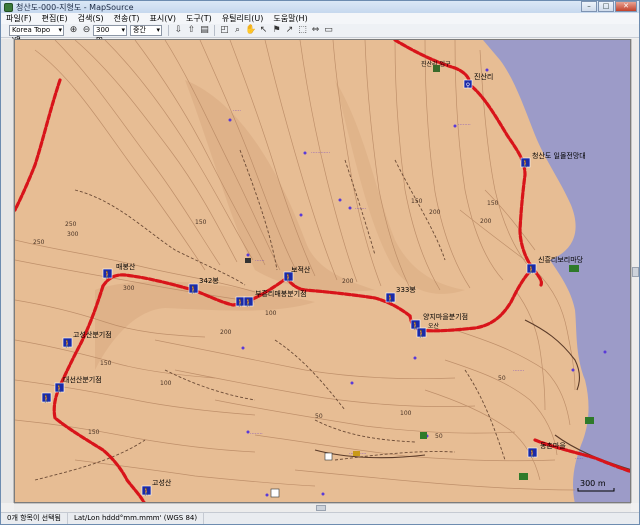  What do you see at coordinates (36, 34) in the screenshot?
I see `map-product-select: Korea Topo v9` at bounding box center [36, 34].